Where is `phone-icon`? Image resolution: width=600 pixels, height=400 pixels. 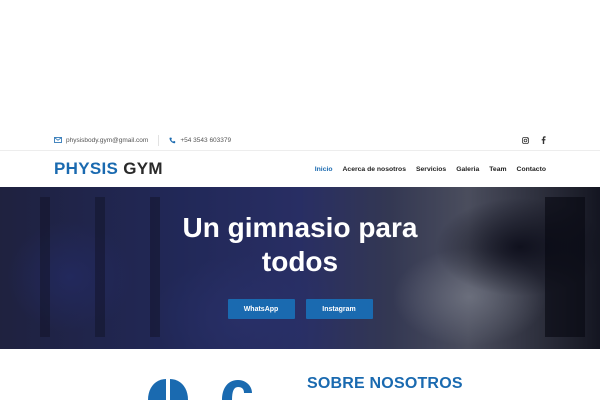 phone-icon is located at coordinates (172, 140).